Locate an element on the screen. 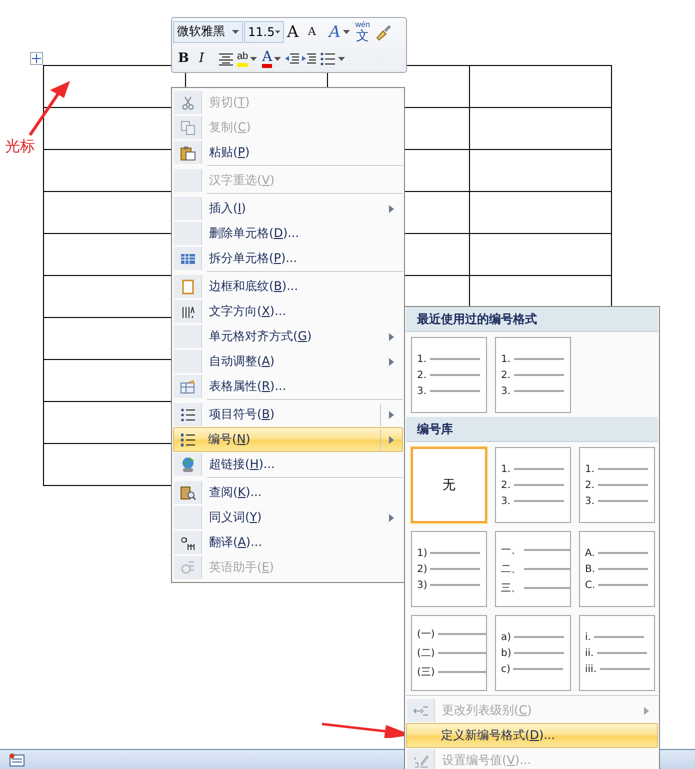 This screenshot has width=695, height=769. number-marker: i. is located at coordinates (588, 637).